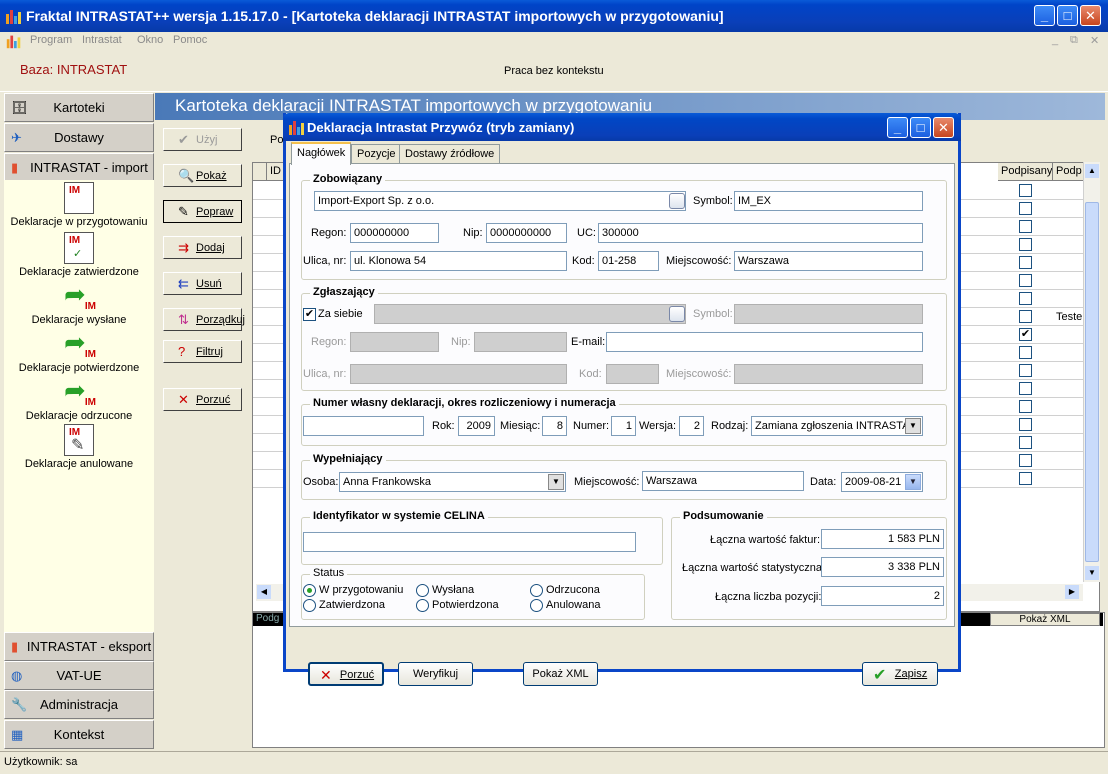 The width and height of the screenshot is (1108, 774). I want to click on date-picker: 2009-08-21 ▼, so click(882, 482).